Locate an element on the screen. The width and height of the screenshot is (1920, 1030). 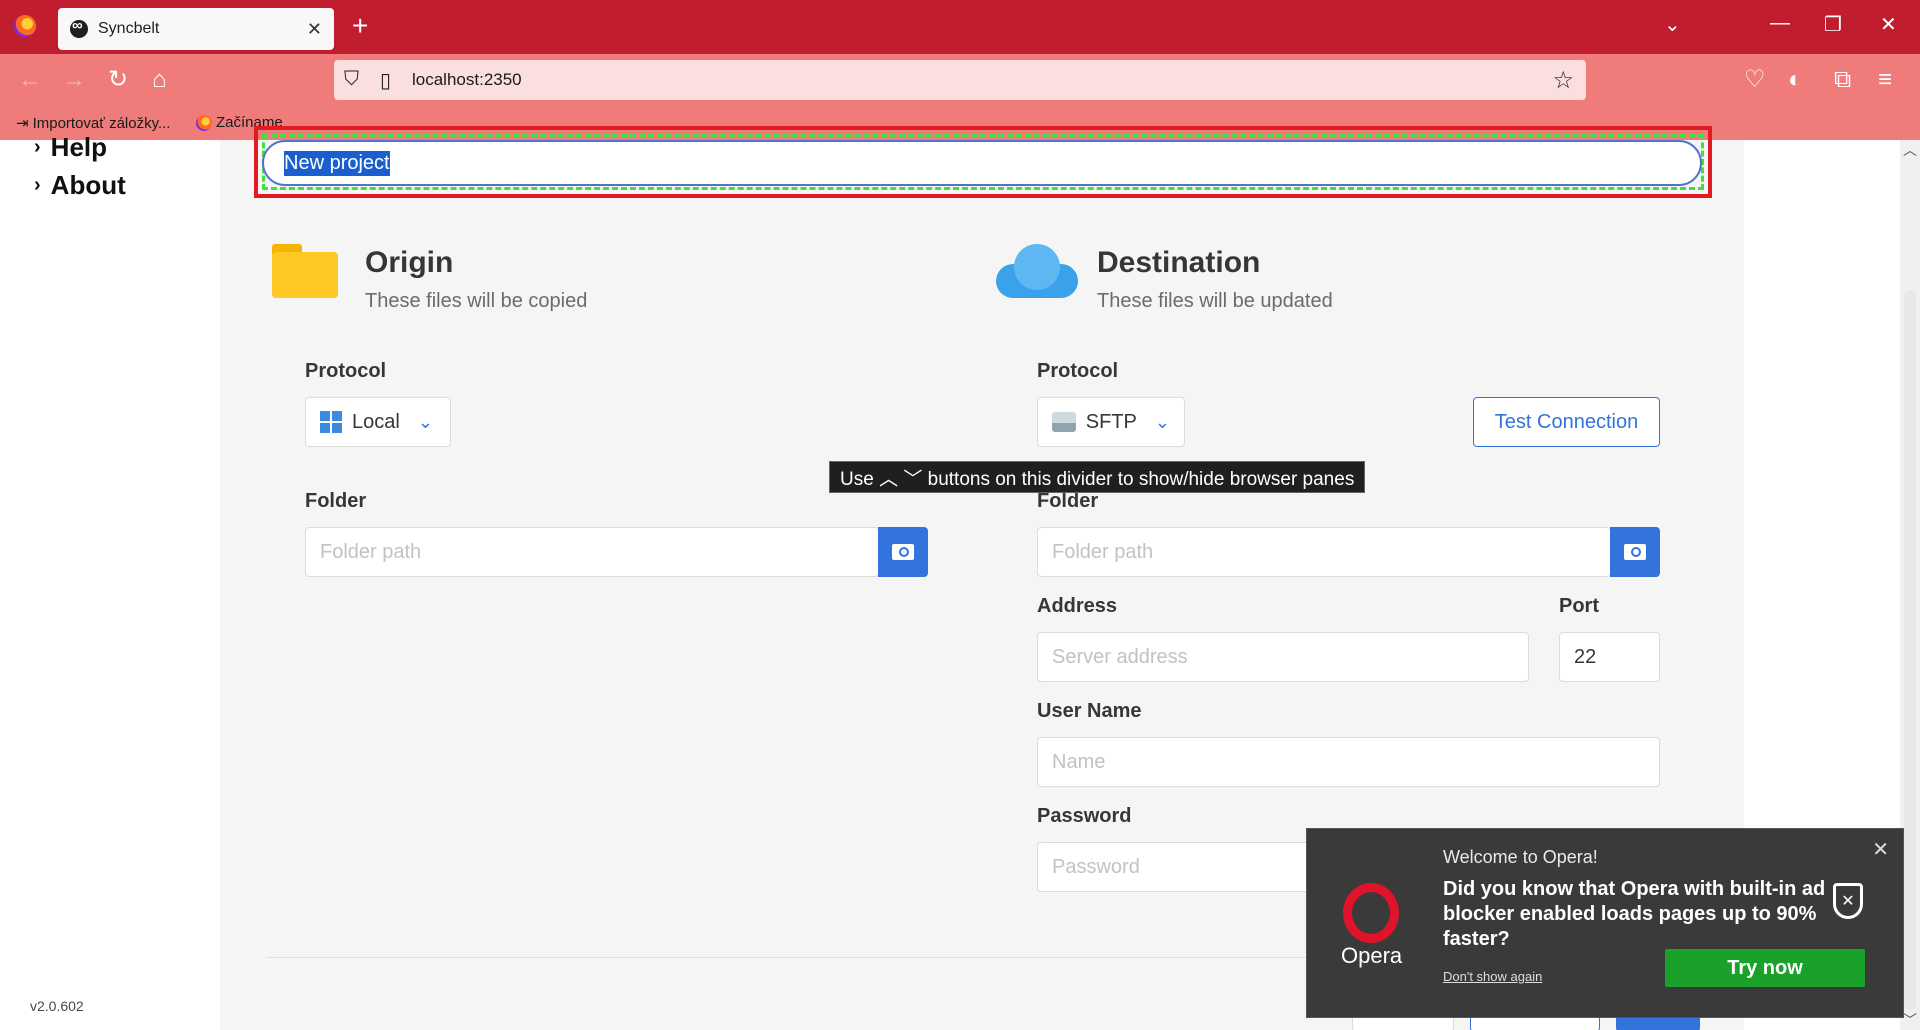
version-label: v2.0.602 is located at coordinates (57, 1006).